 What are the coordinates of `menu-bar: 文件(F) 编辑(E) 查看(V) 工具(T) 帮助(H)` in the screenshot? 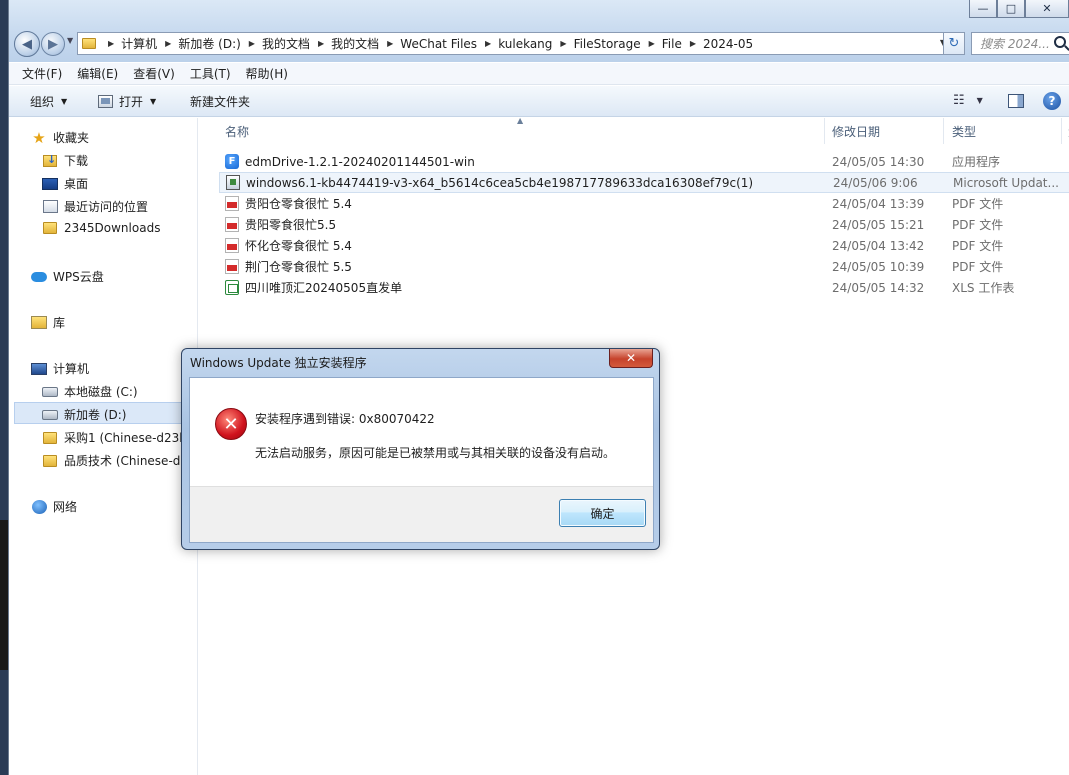 It's located at (539, 74).